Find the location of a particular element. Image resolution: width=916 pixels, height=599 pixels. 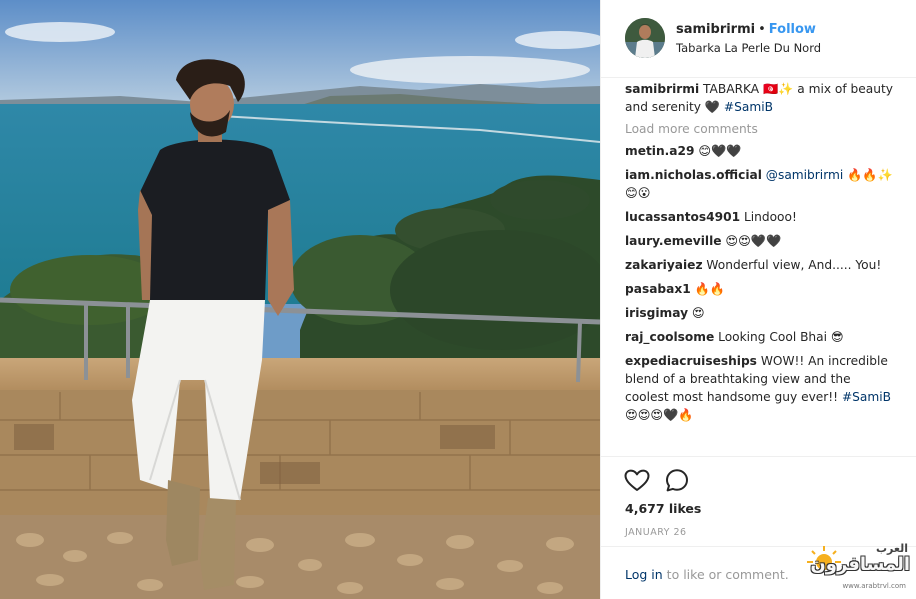

avatar-image is located at coordinates (645, 38).